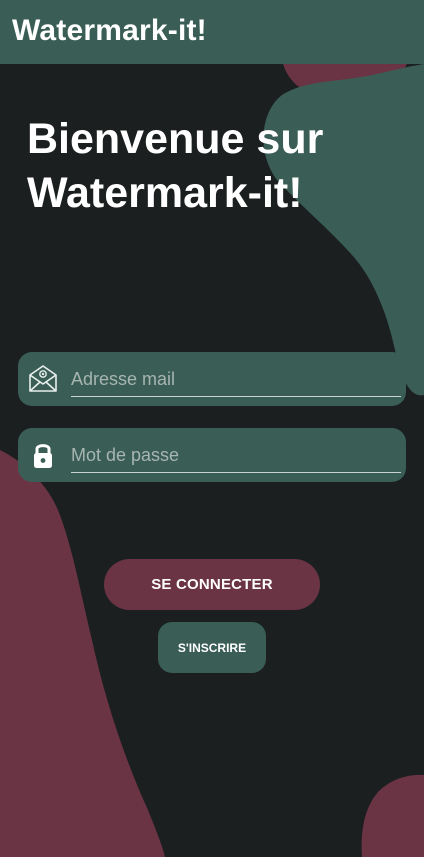  I want to click on login-button: SE CONNECTER, so click(212, 584).